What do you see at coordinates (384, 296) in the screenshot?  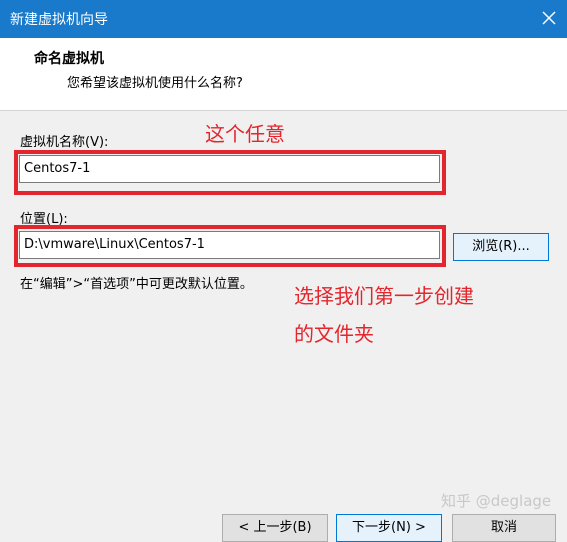 I see `annotation-location-note-1: 选择我们第一步创建` at bounding box center [384, 296].